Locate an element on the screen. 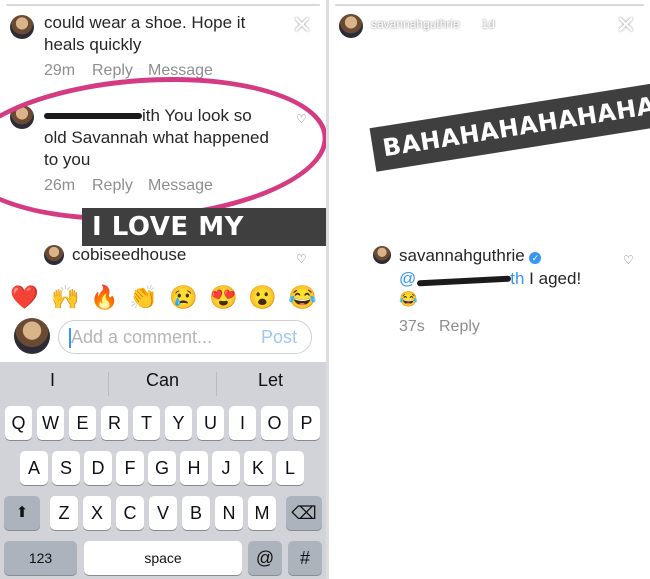 This screenshot has height=579, width=650. story-age: 1d is located at coordinates (488, 24).